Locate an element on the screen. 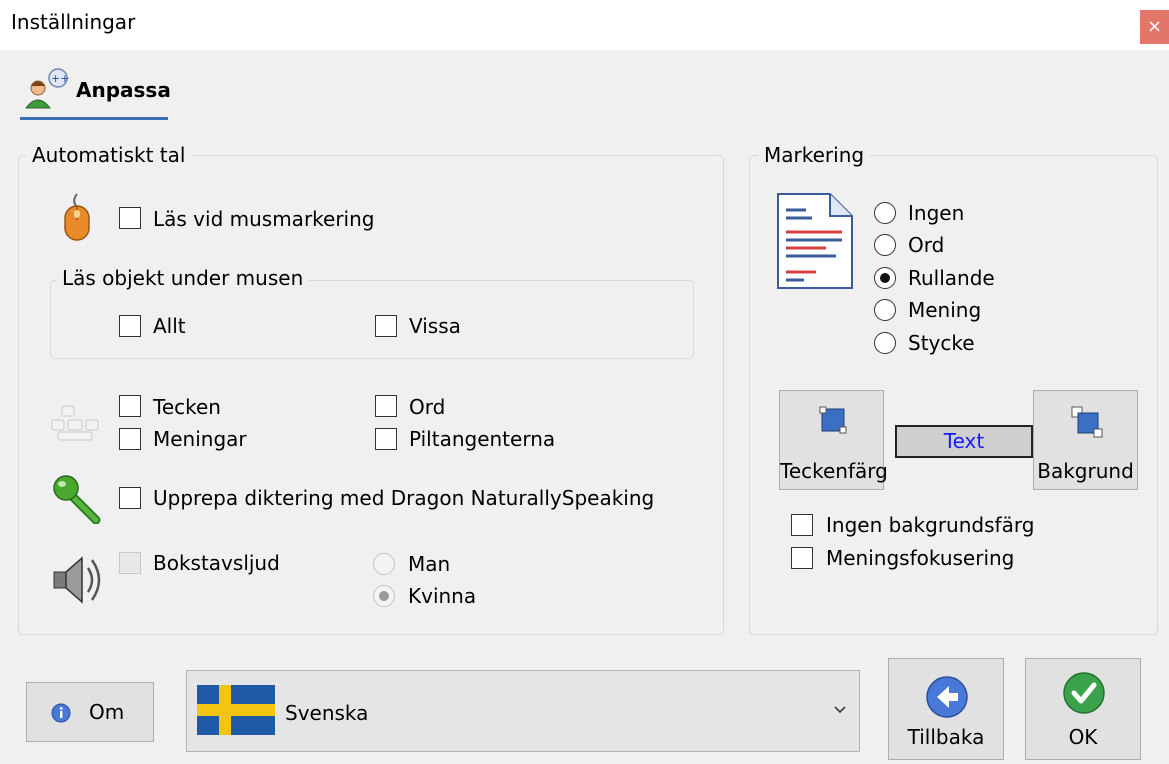 The image size is (1169, 764). auto-speech-title: Automatiskt tal is located at coordinates (109, 155).